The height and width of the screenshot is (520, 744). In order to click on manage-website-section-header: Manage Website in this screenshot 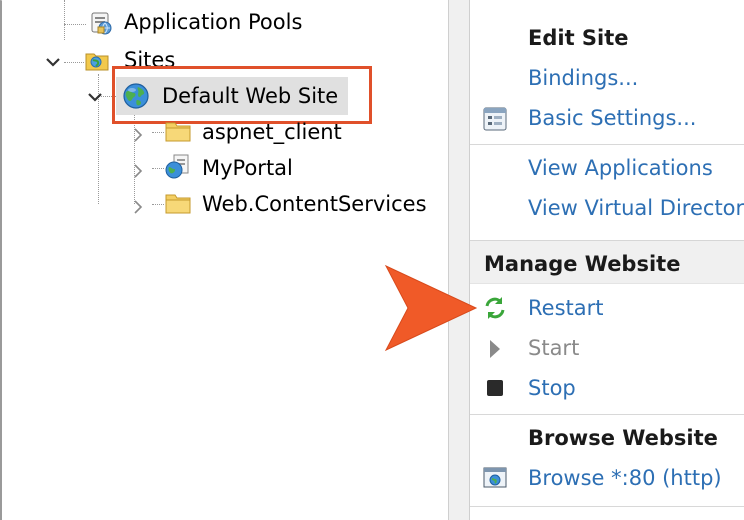, I will do `click(607, 262)`.